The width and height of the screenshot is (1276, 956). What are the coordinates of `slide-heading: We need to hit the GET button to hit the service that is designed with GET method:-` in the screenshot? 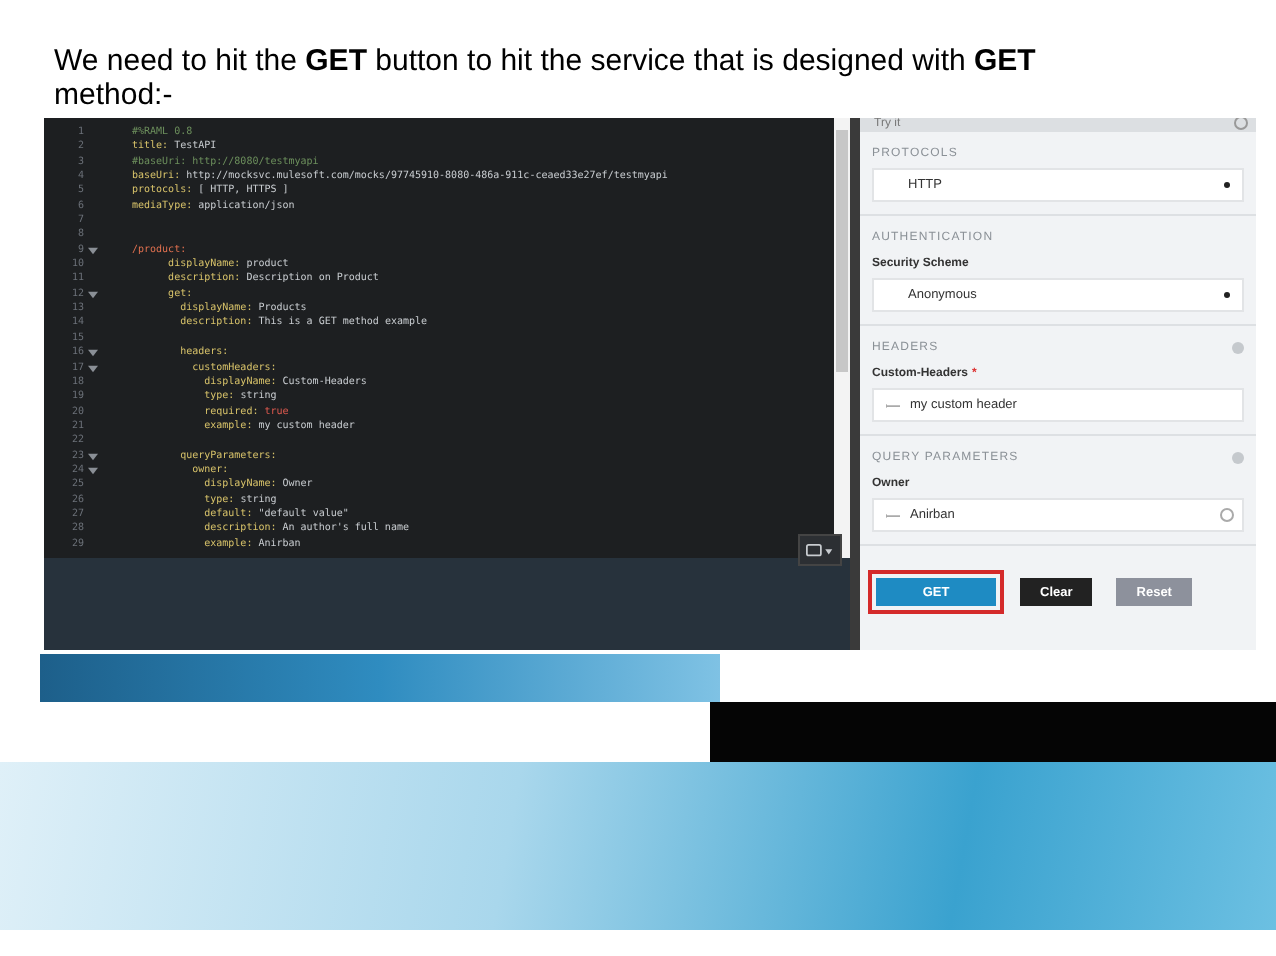 It's located at (546, 78).